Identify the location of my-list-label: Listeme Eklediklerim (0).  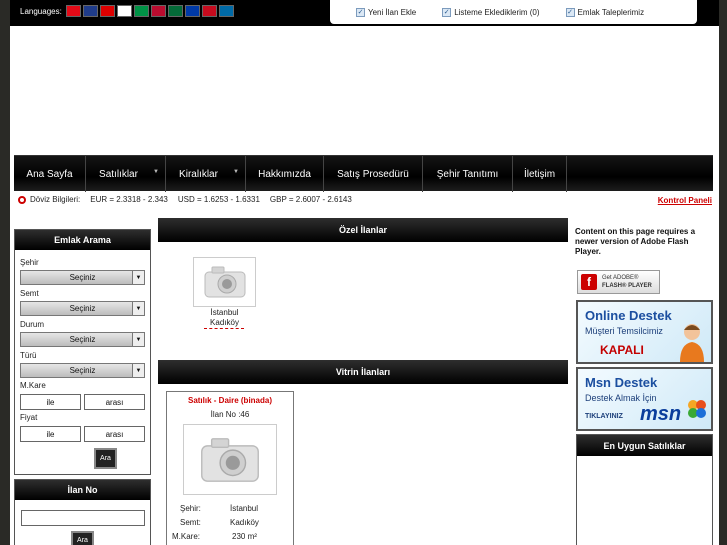
(497, 12).